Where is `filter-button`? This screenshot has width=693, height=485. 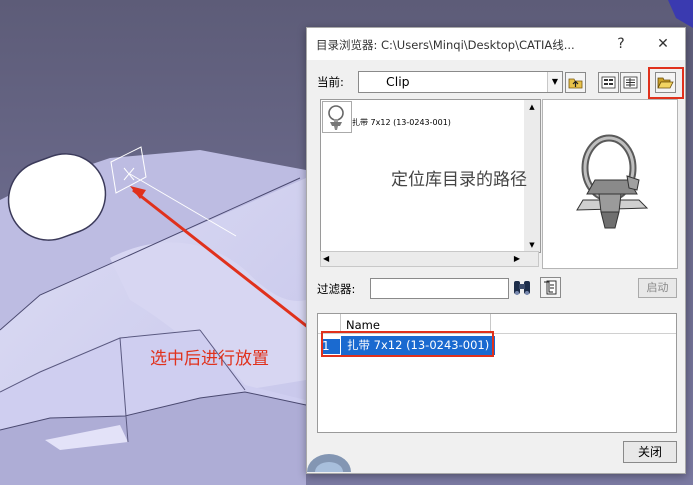
filter-button is located at coordinates (550, 287).